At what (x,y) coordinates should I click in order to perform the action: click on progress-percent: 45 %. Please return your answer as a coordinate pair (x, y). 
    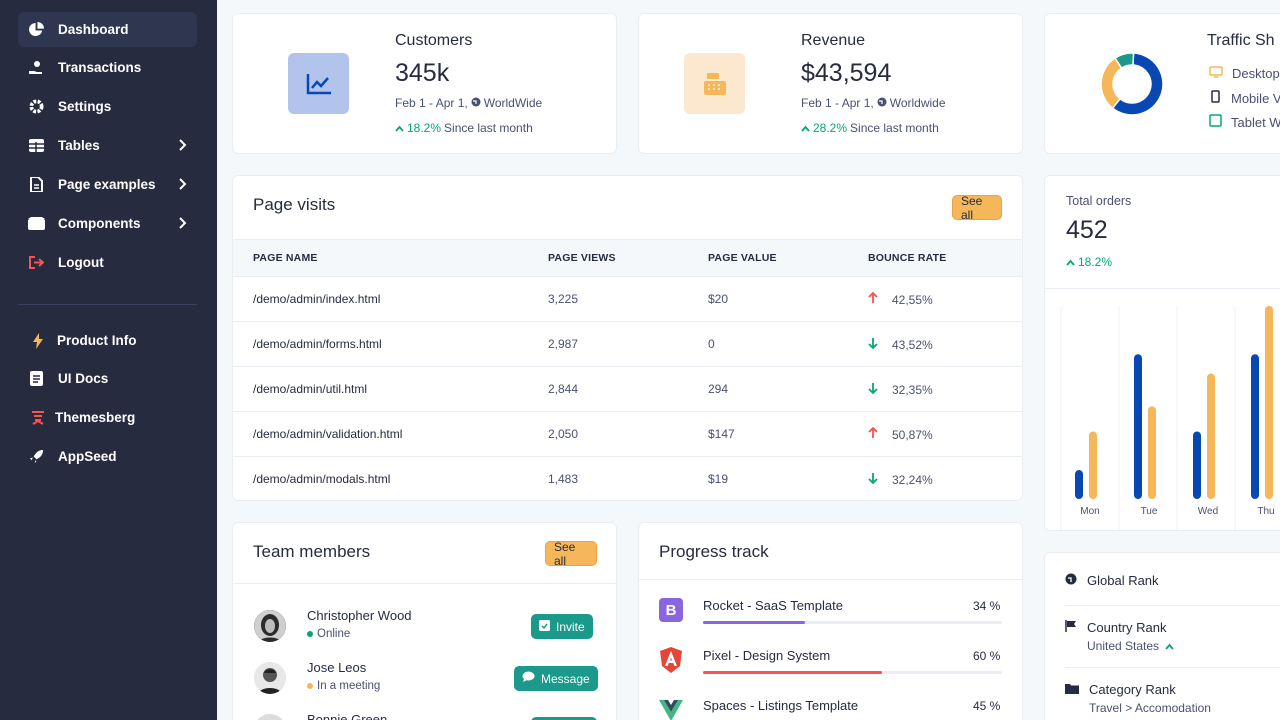
    Looking at the image, I should click on (987, 706).